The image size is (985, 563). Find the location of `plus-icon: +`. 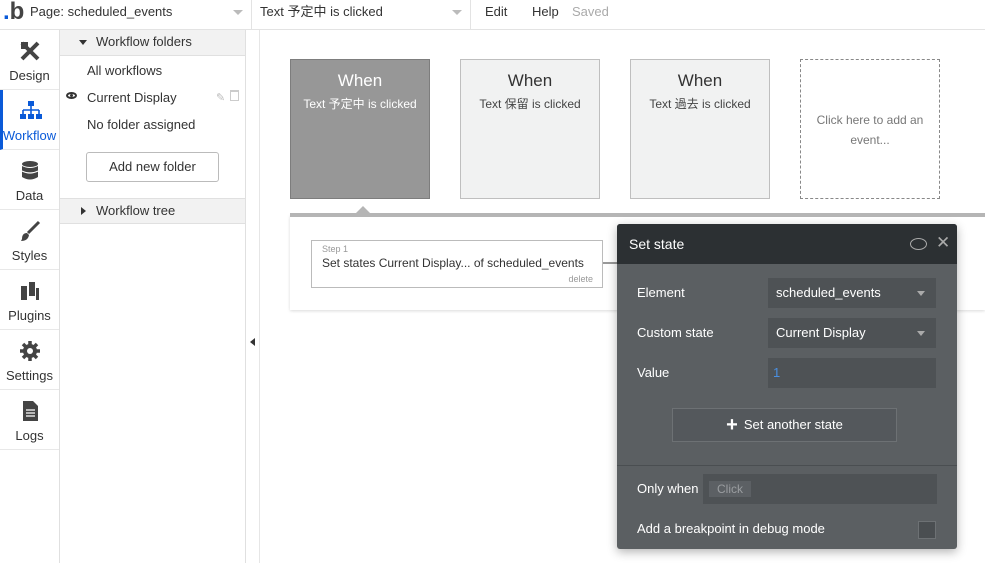

plus-icon: + is located at coordinates (732, 425).